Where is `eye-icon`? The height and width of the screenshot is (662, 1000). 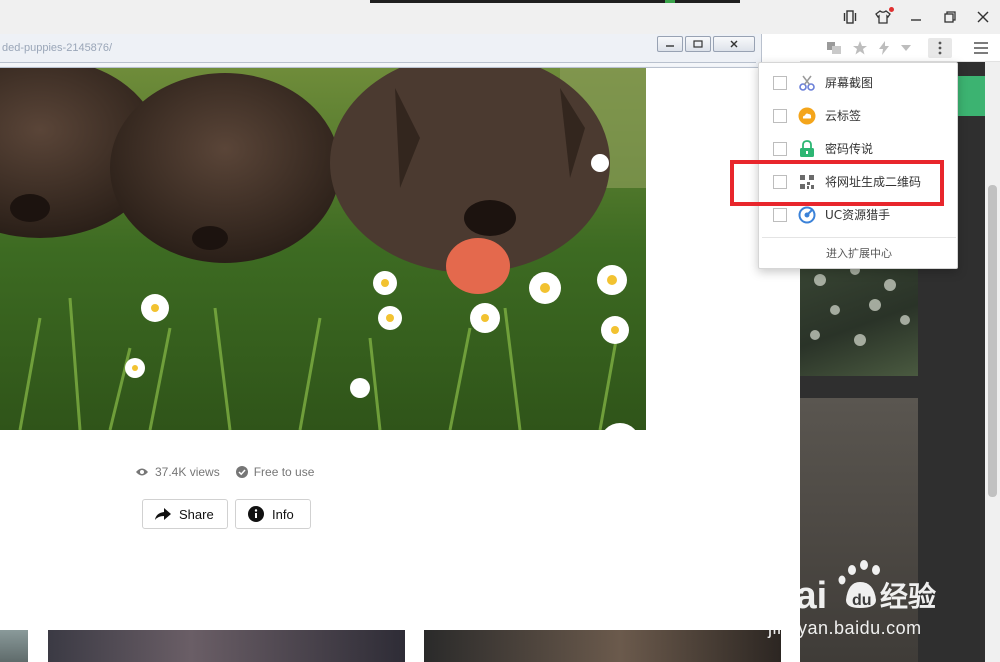 eye-icon is located at coordinates (142, 472).